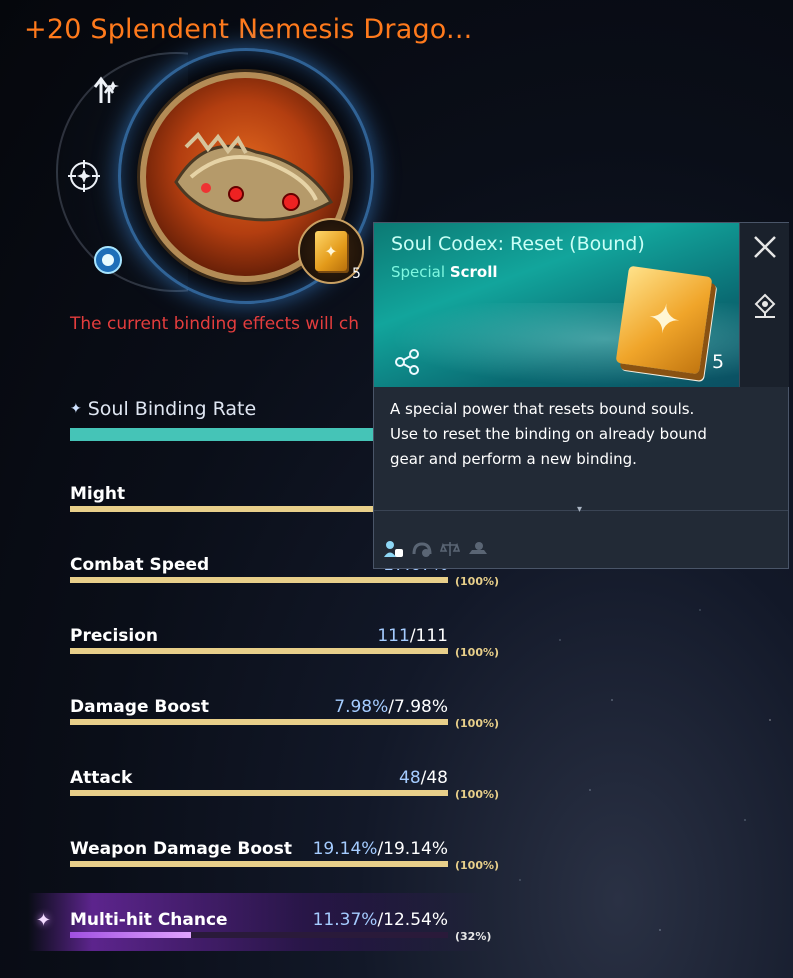 The height and width of the screenshot is (978, 793). Describe the element at coordinates (106, 90) in the screenshot. I see `upgrade-arrows-icon` at that location.